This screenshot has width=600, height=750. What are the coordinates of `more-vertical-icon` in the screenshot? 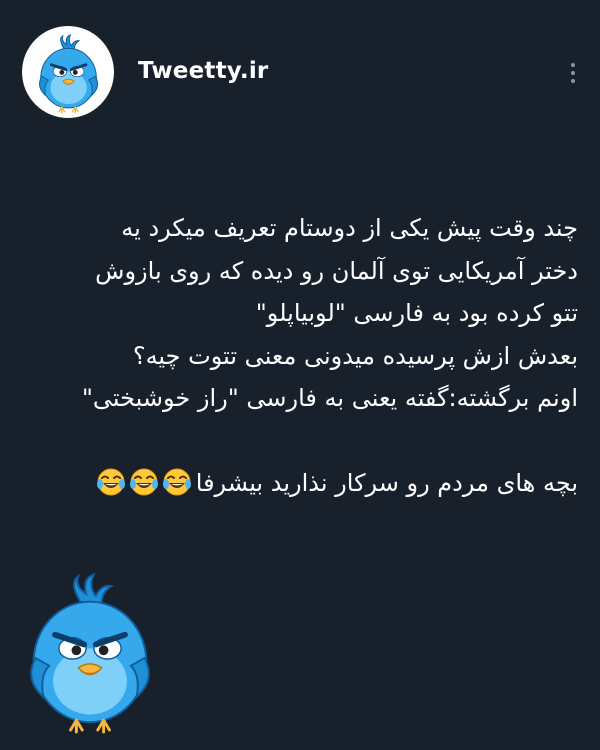 It's located at (573, 65).